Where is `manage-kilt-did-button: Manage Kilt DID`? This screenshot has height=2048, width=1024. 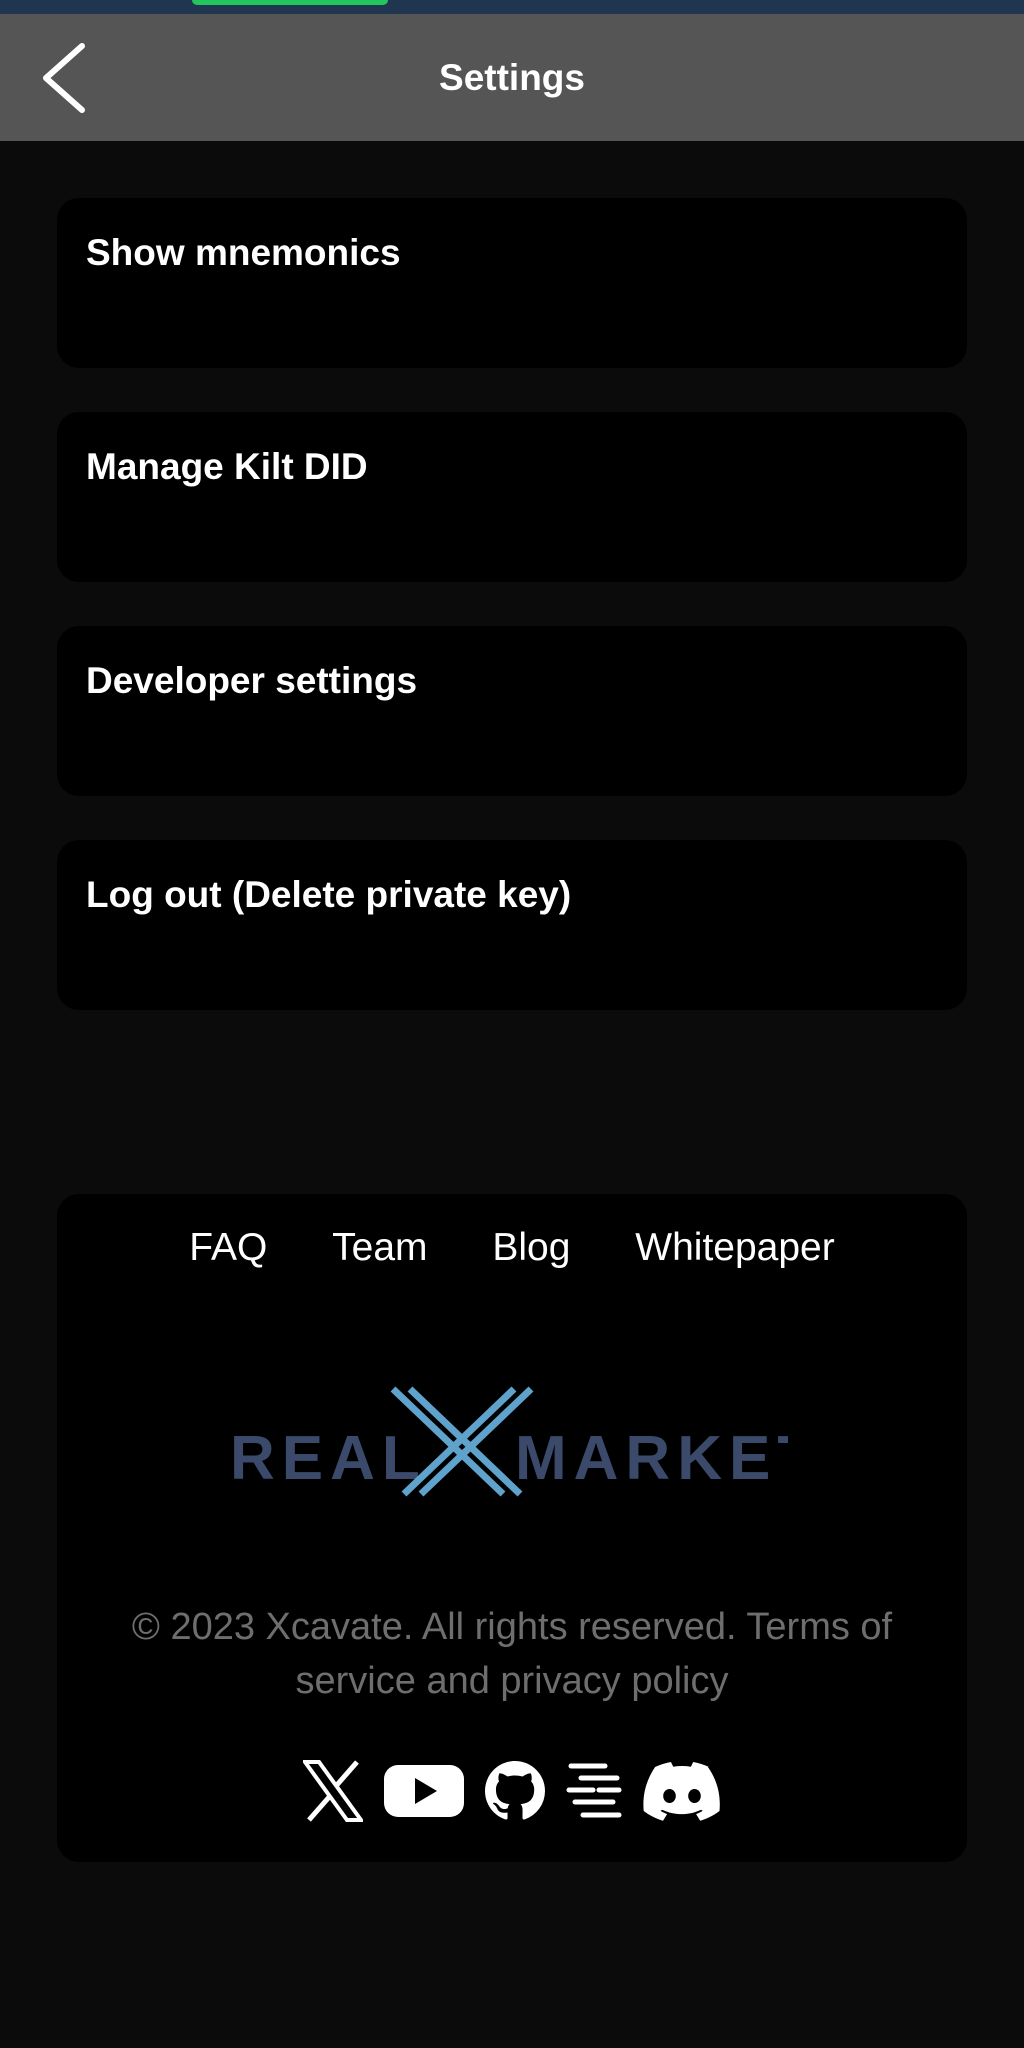
manage-kilt-did-button: Manage Kilt DID is located at coordinates (512, 497).